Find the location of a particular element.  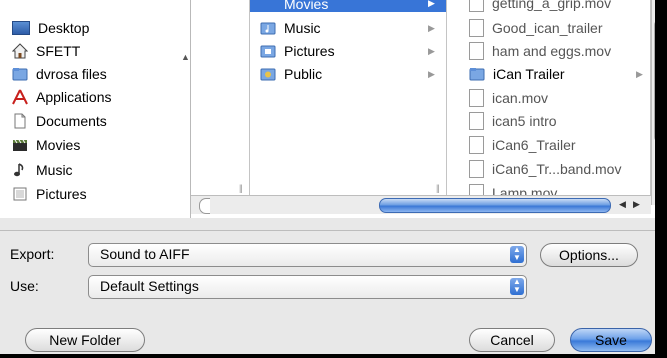

pictures-icon is located at coordinates (20, 194).